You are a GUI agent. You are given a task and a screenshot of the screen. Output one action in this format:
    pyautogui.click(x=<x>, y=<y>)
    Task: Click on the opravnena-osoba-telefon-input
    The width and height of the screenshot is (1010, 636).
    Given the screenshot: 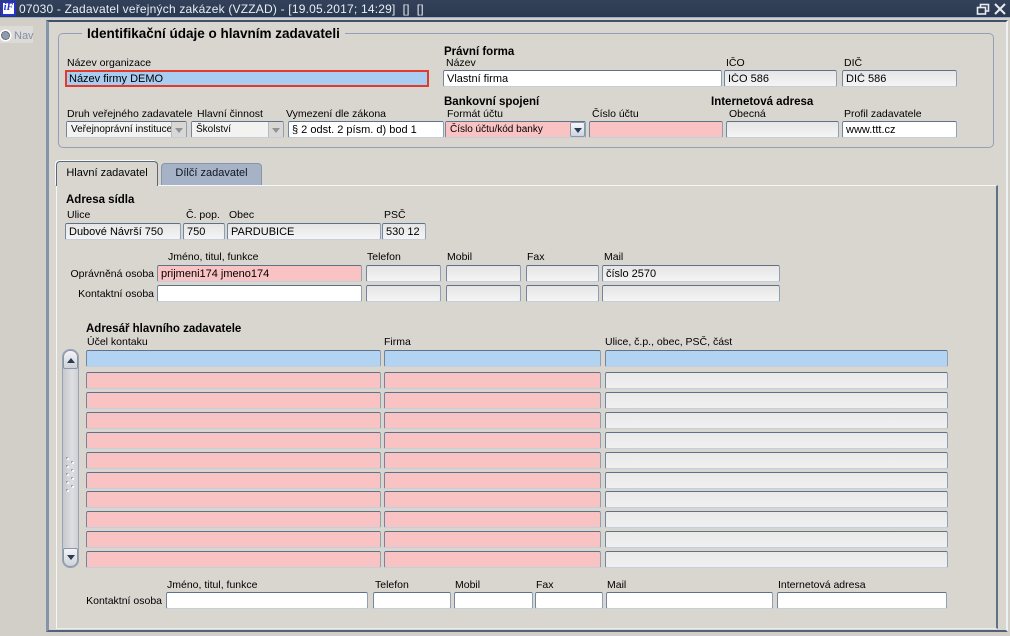 What is the action you would take?
    pyautogui.click(x=403, y=273)
    